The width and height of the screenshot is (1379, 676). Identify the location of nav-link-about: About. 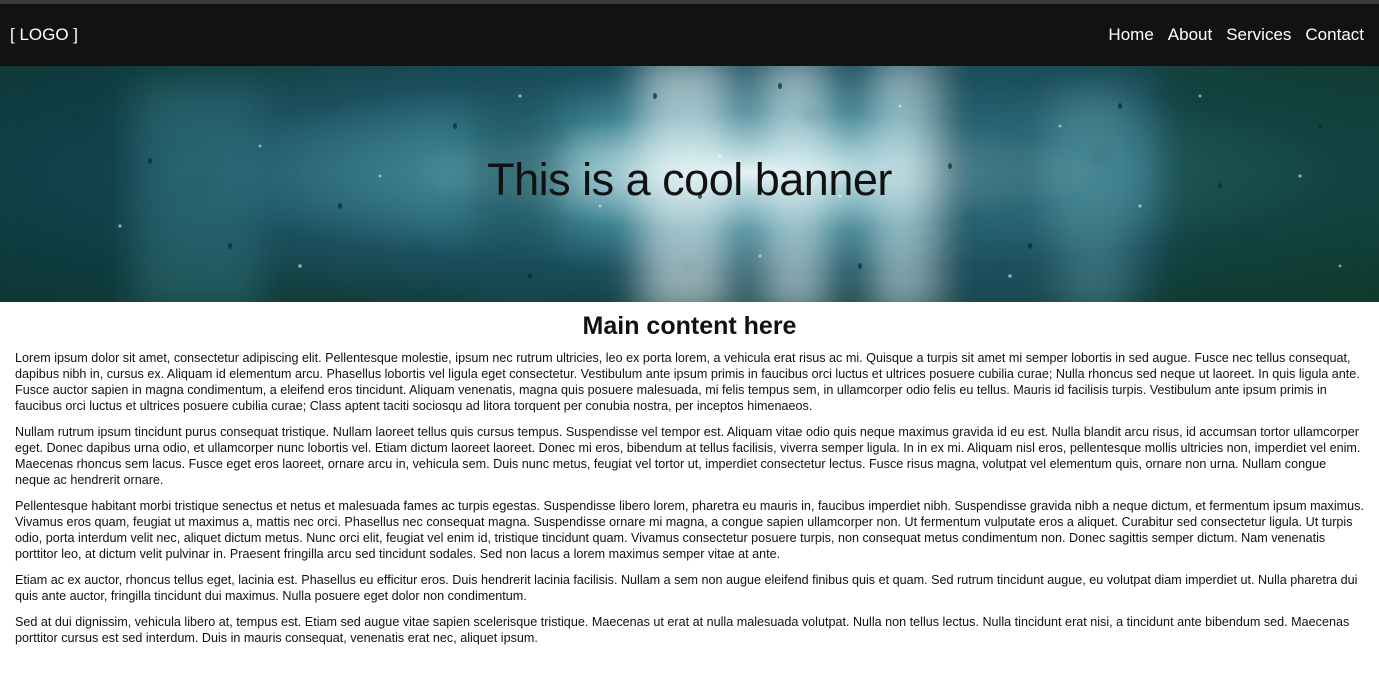
(1190, 35).